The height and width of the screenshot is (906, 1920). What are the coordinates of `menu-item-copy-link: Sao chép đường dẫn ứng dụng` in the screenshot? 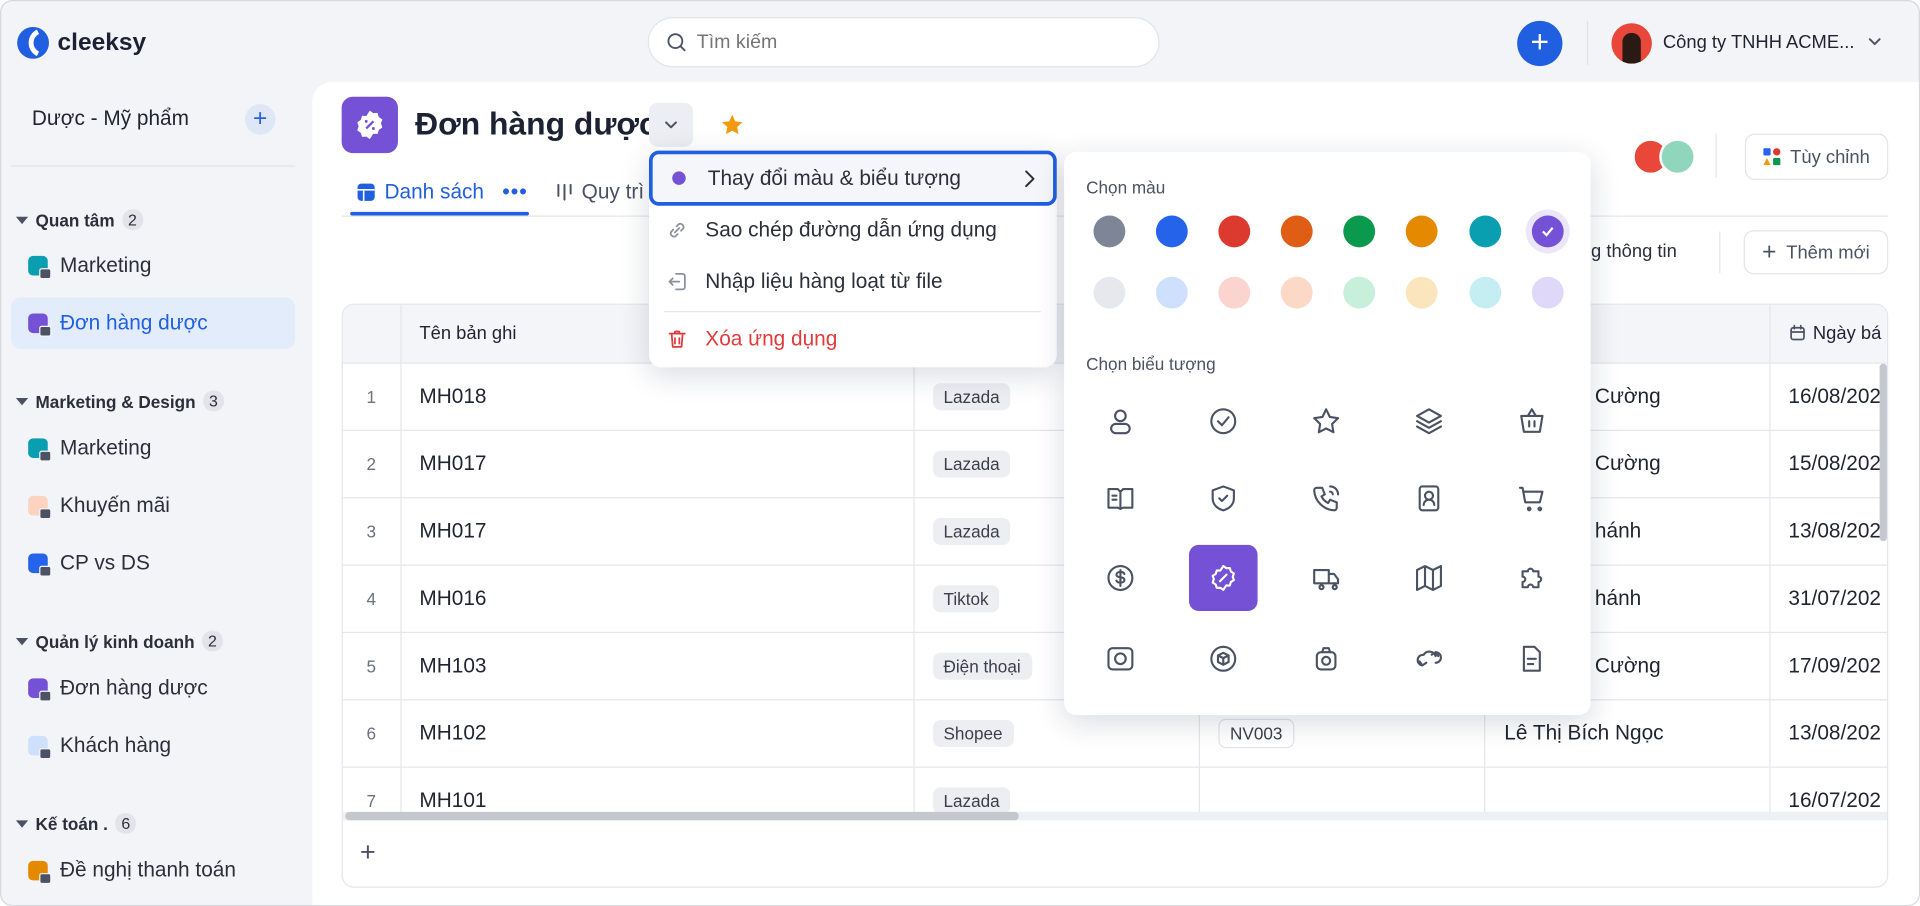 It's located at (853, 229).